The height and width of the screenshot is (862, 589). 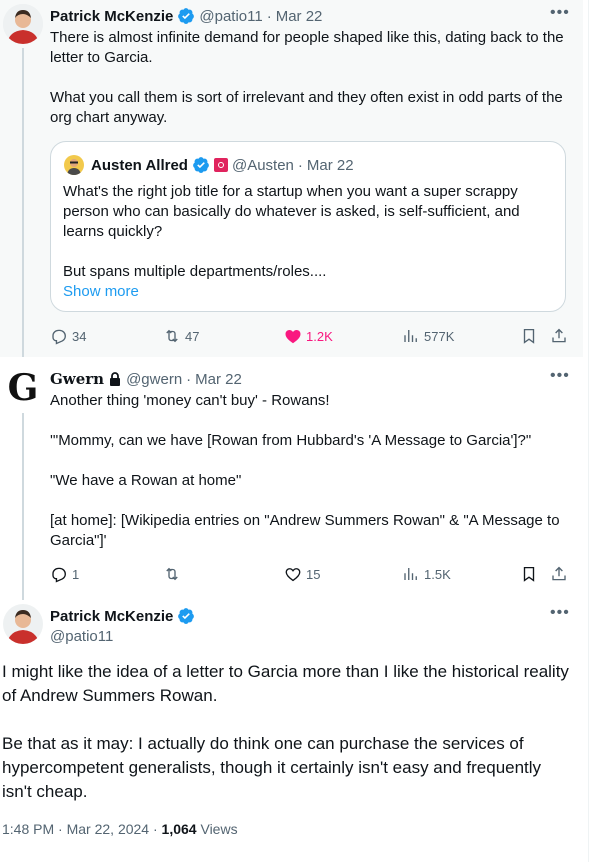 What do you see at coordinates (28, 829) in the screenshot?
I see `tweet-time: 1:48 PM` at bounding box center [28, 829].